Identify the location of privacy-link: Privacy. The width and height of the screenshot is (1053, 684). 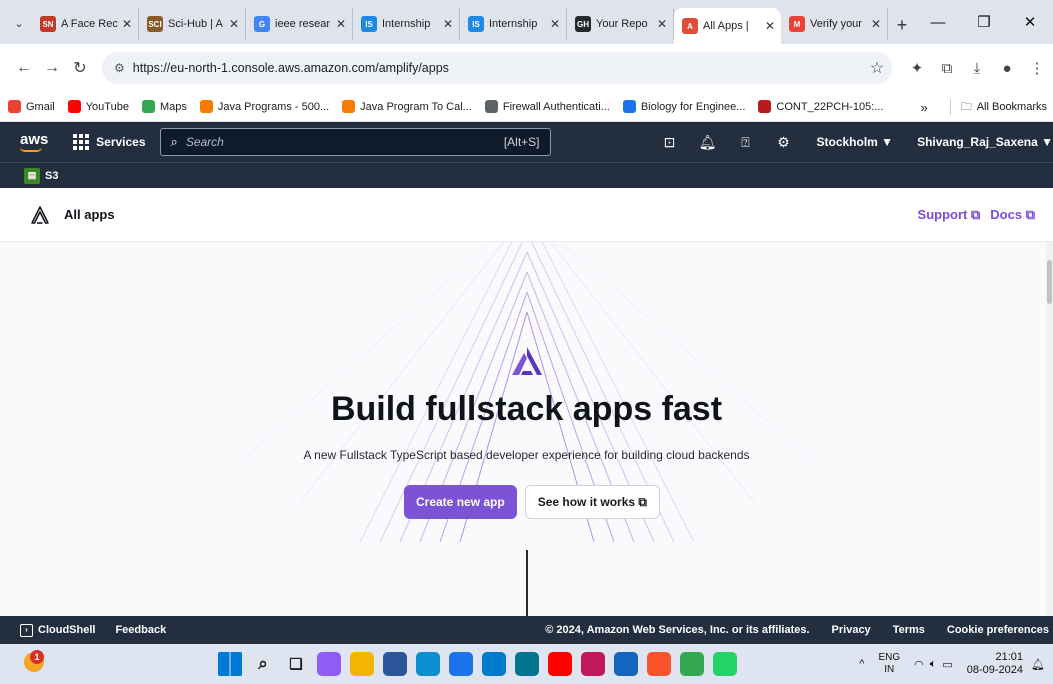
(851, 630).